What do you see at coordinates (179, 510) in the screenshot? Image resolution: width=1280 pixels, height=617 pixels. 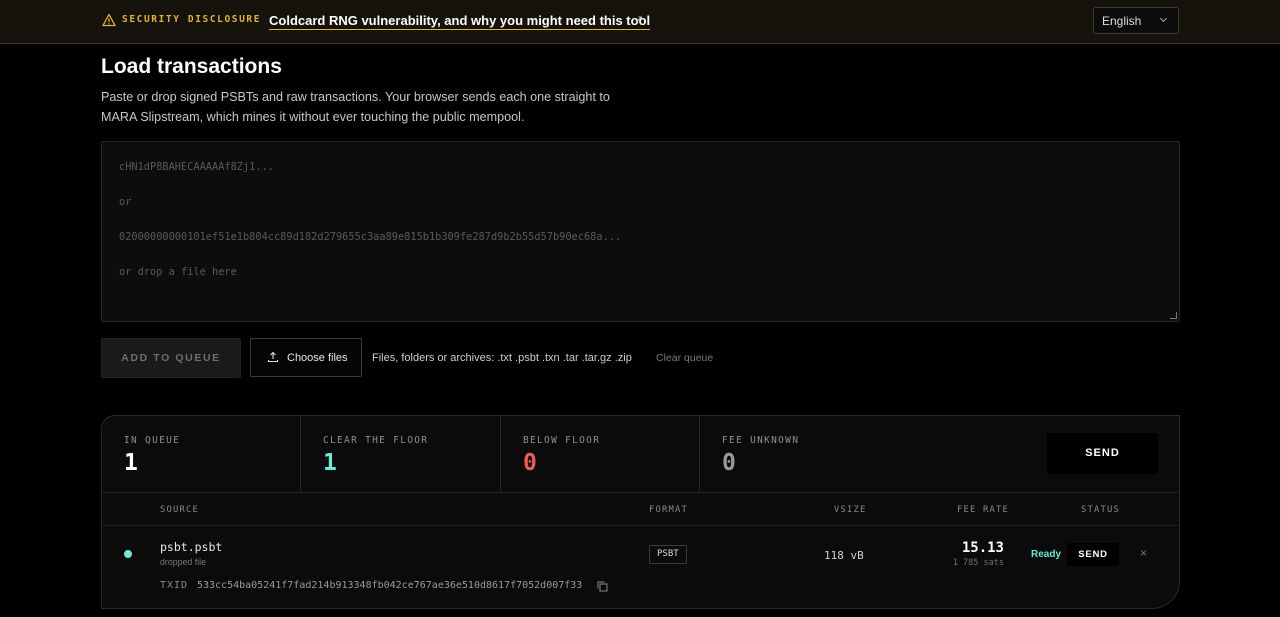 I see `col-source: SOURCE` at bounding box center [179, 510].